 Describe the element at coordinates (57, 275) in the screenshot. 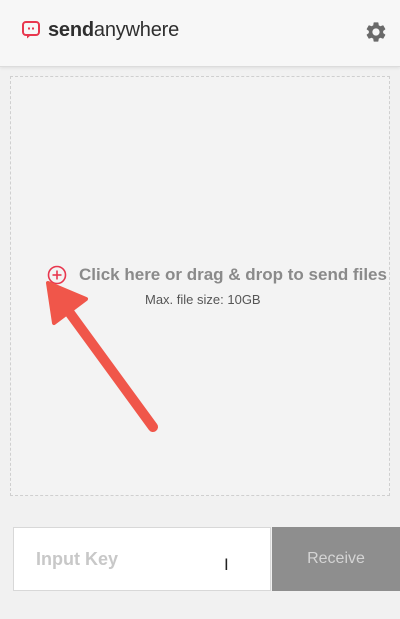

I see `plus-circle-icon` at that location.